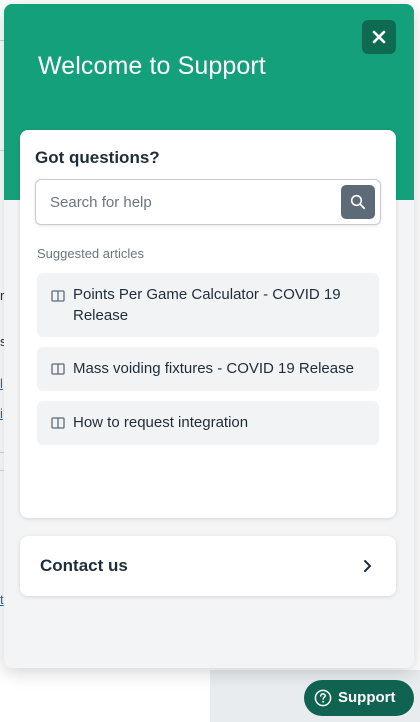  I want to click on suggested-articles-label: Suggested articles, so click(90, 253).